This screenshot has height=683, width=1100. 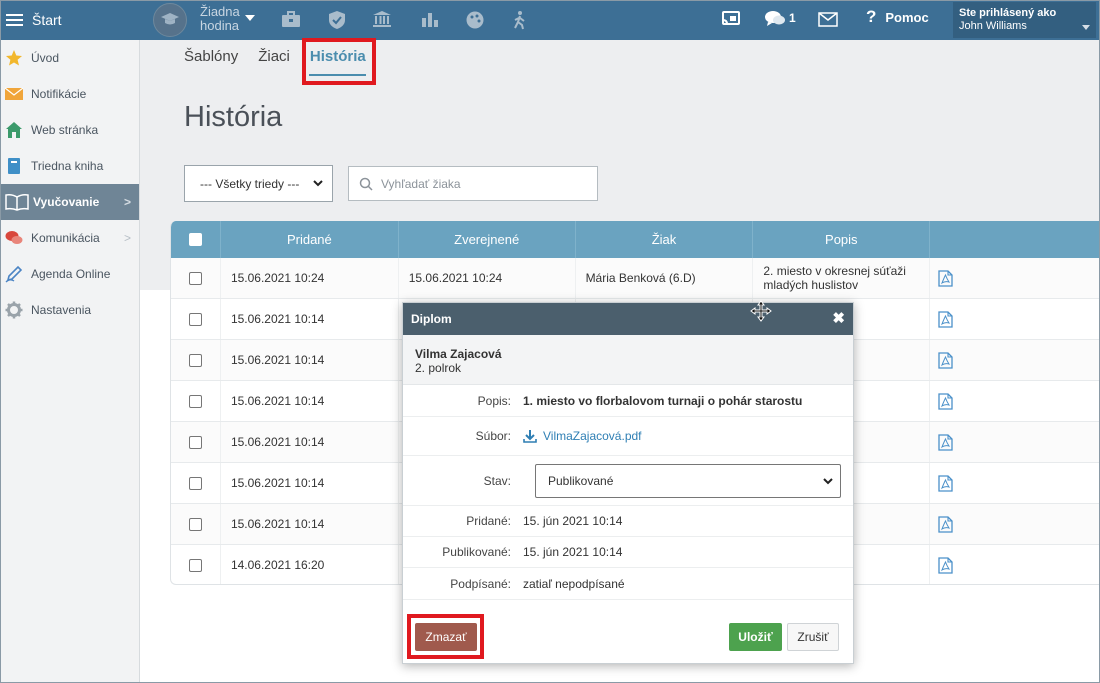 I want to click on lesson-selector: Žiadna hodina, so click(x=220, y=19).